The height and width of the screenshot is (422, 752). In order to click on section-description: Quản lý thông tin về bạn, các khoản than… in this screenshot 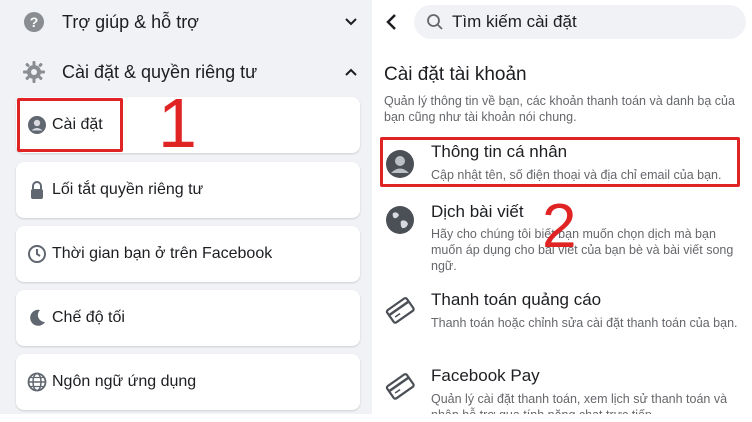, I will do `click(559, 109)`.